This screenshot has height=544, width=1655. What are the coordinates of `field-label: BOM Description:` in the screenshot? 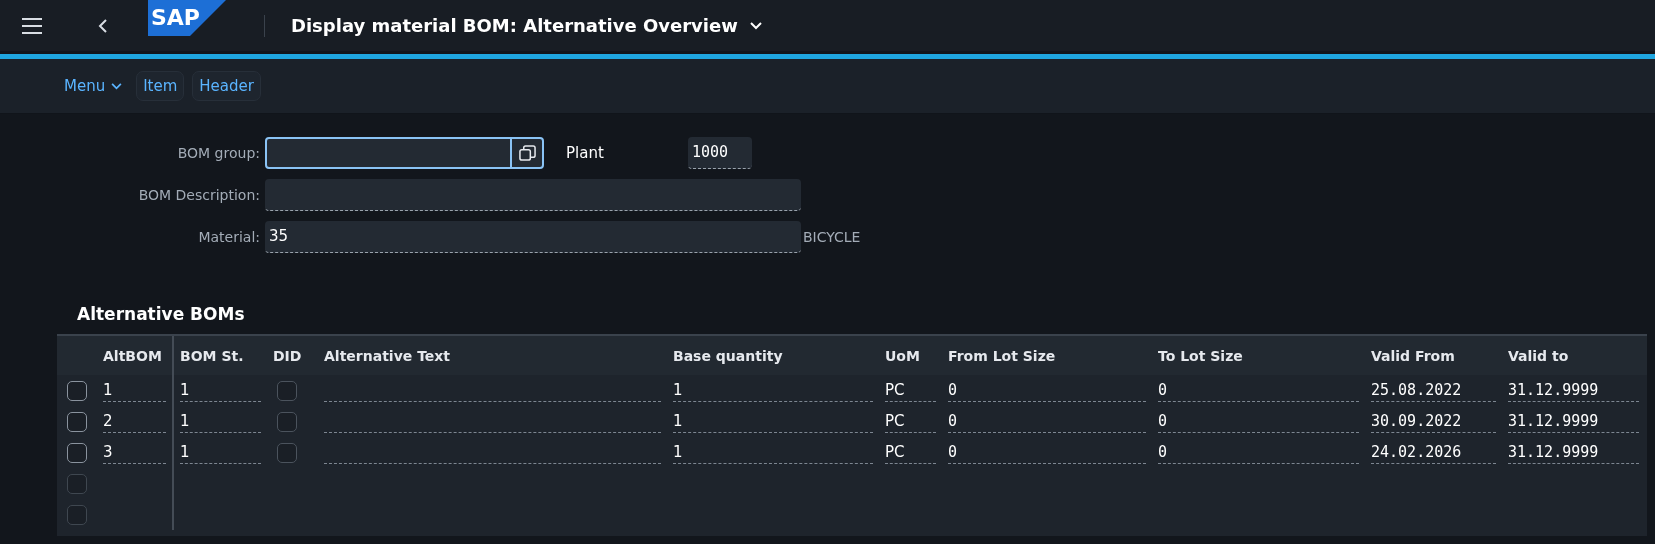 It's located at (199, 195).